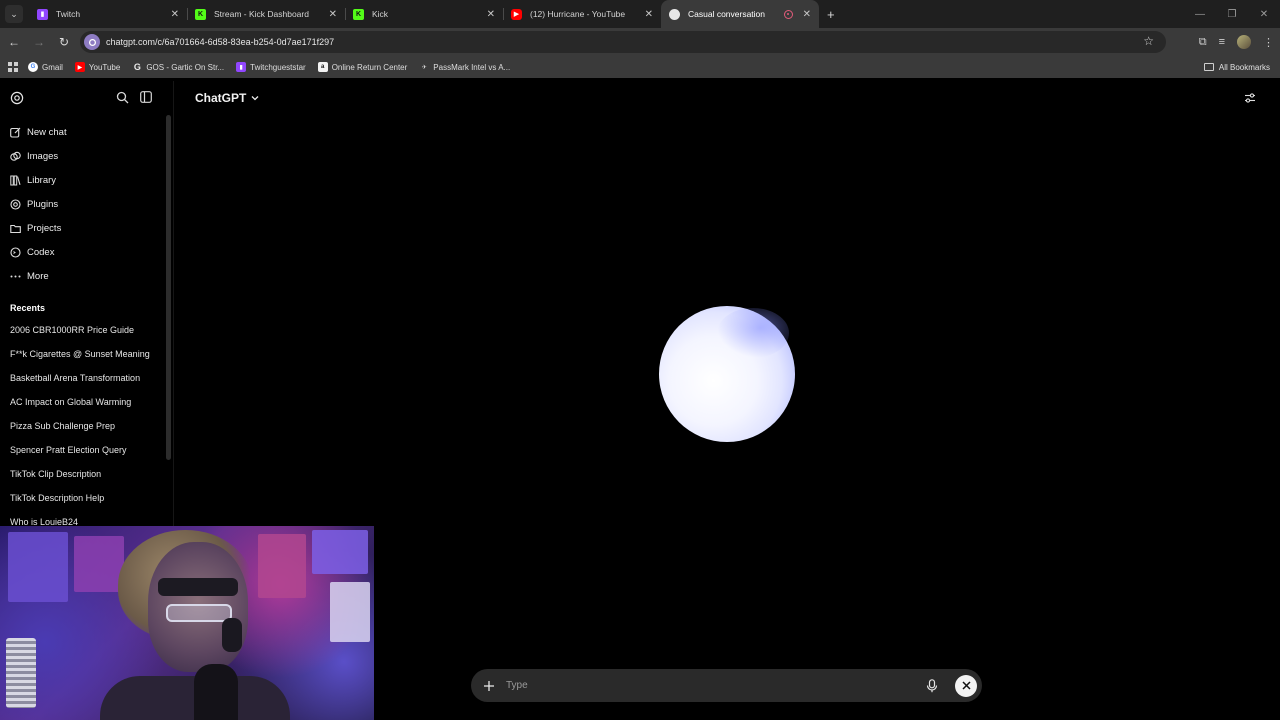  What do you see at coordinates (75, 378) in the screenshot?
I see `recent-chat-item: Basketball Arena Transformation` at bounding box center [75, 378].